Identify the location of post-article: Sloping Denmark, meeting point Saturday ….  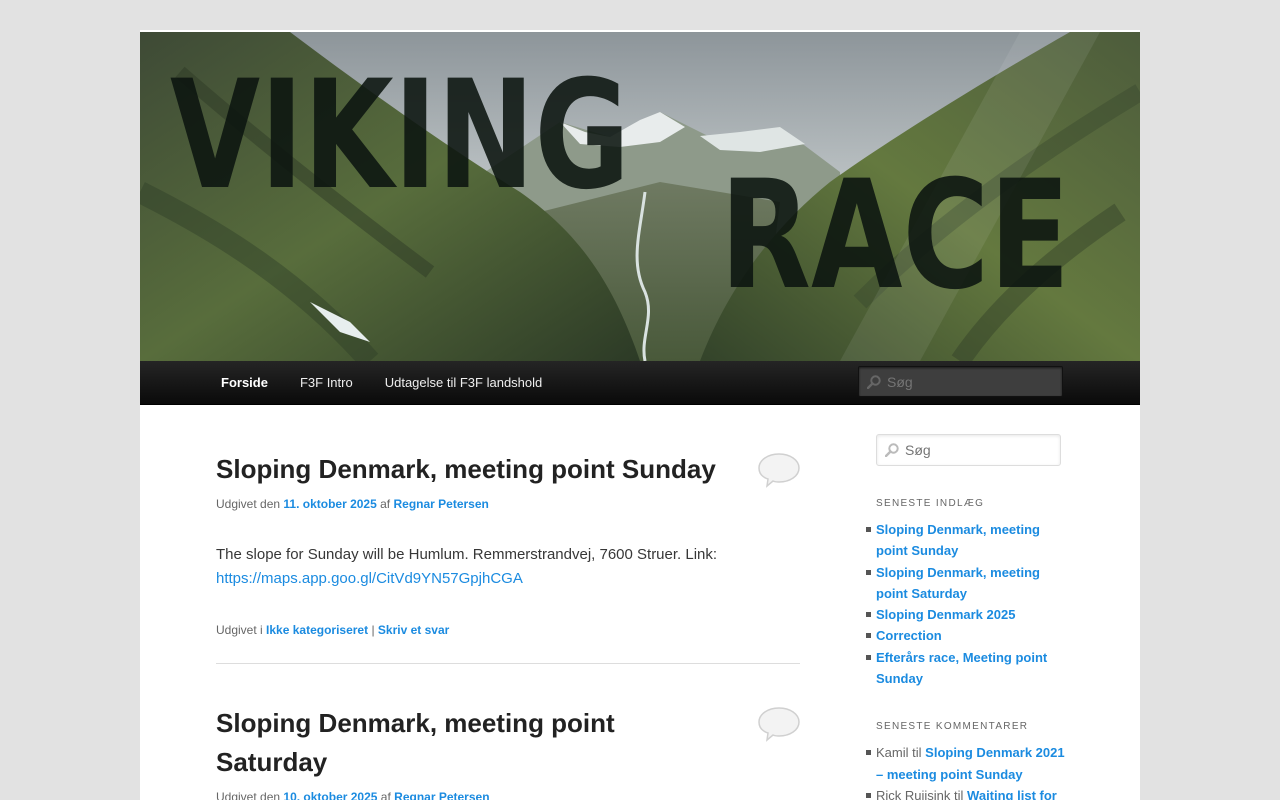
(508, 732).